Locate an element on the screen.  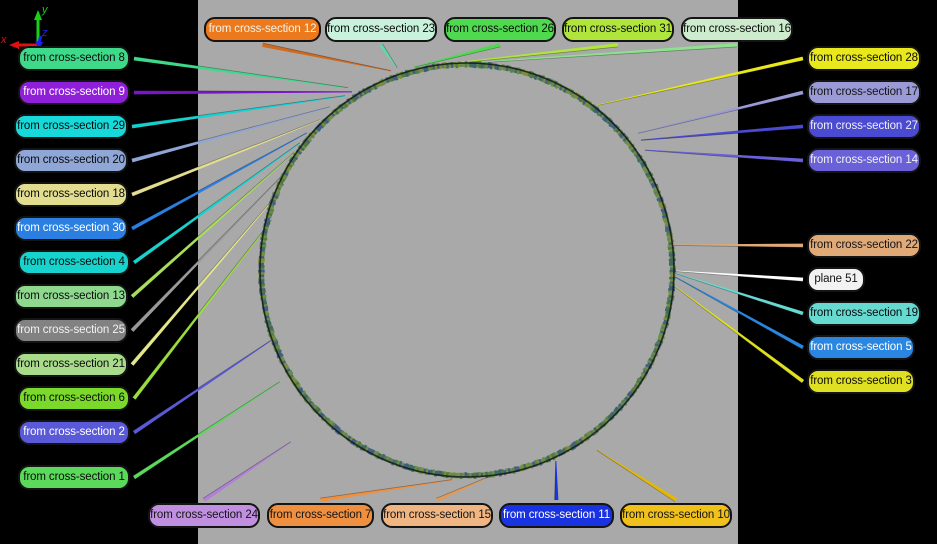
label-text: from cross-section 11 is located at coordinates (556, 514).